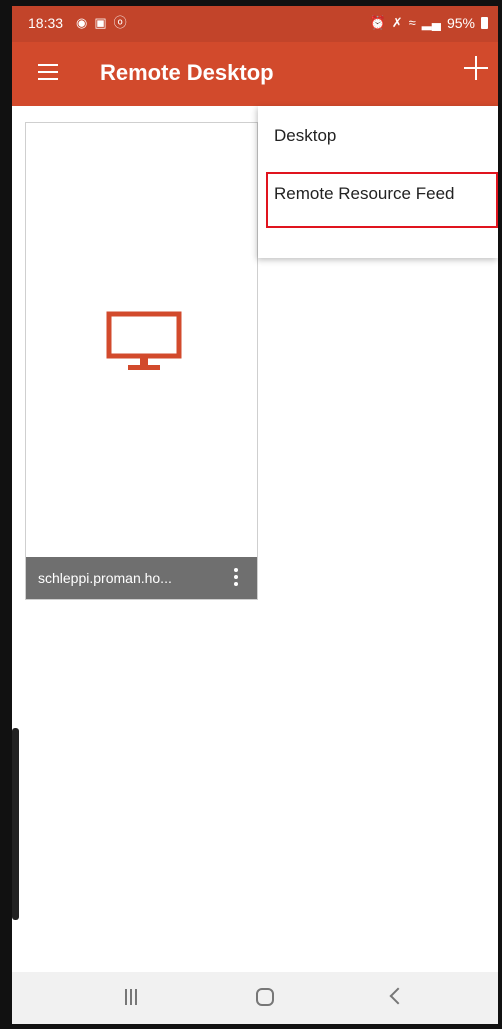 The width and height of the screenshot is (502, 1029). Describe the element at coordinates (484, 23) in the screenshot. I see `battery-icon` at that location.